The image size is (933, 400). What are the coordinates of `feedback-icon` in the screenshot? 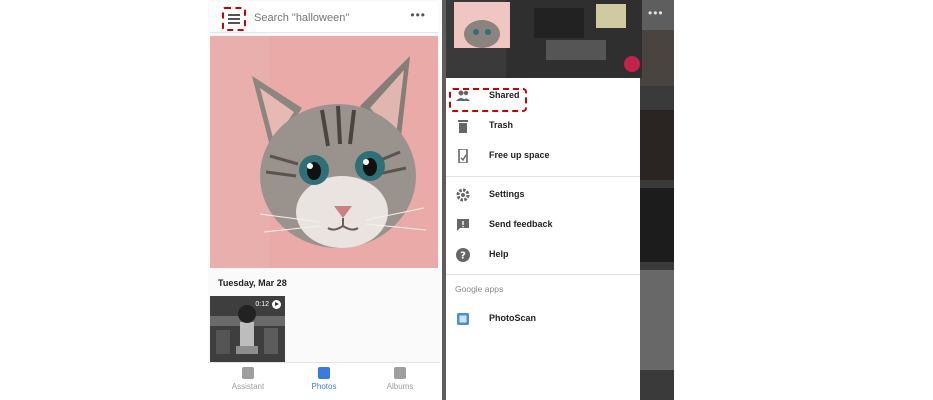 It's located at (463, 225).